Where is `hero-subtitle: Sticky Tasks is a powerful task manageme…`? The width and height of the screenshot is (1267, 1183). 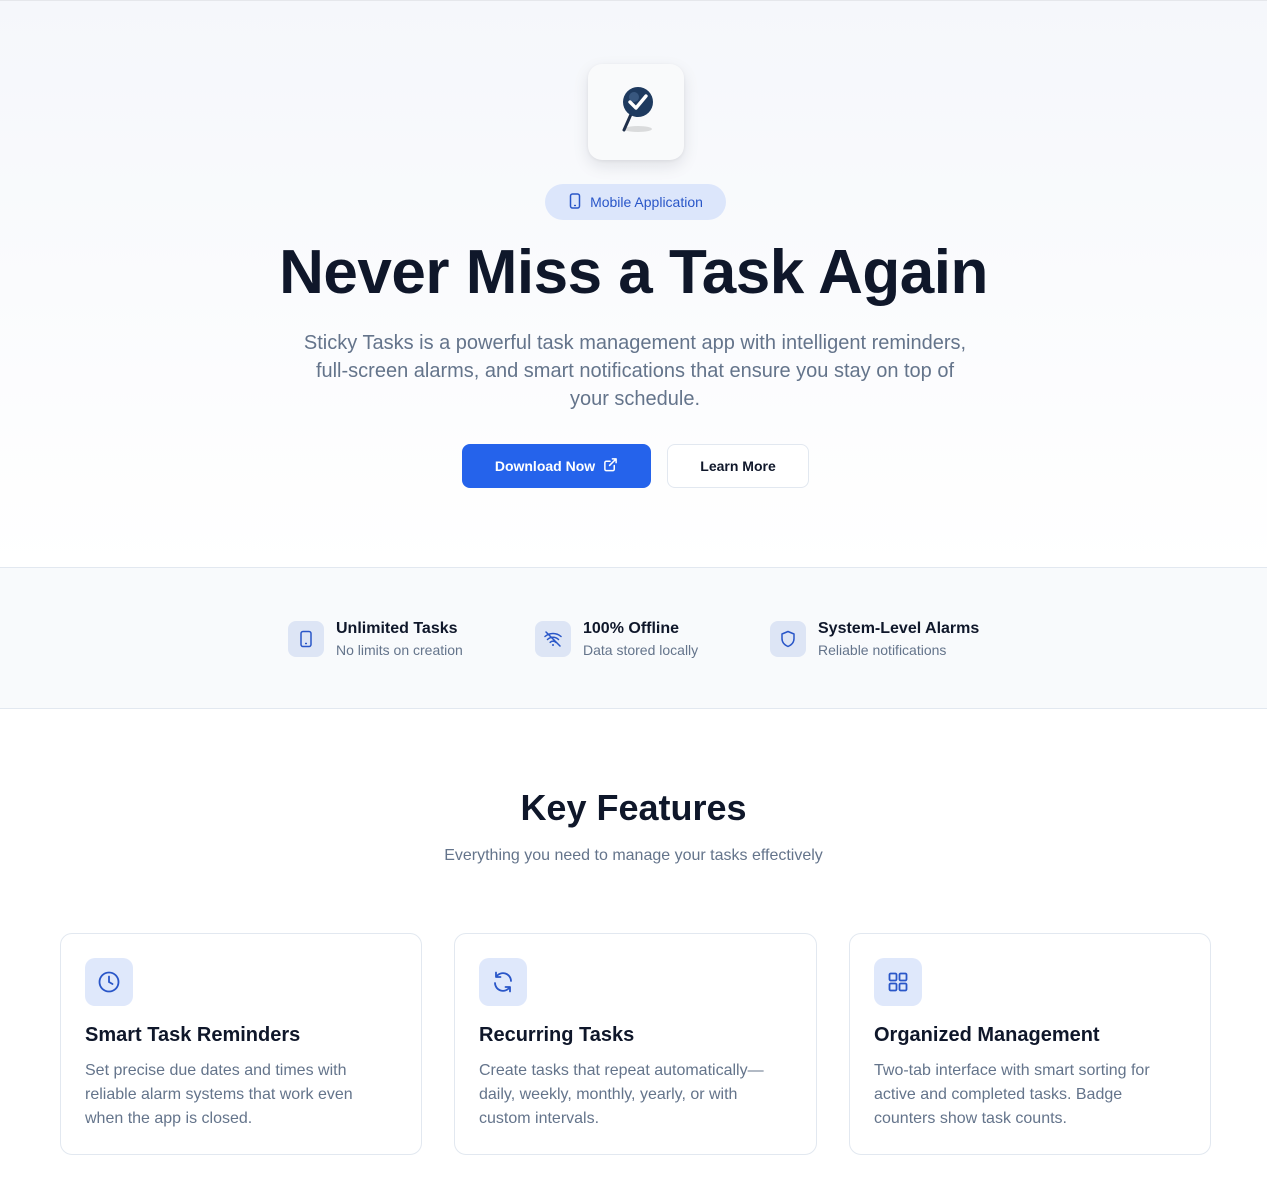 hero-subtitle: Sticky Tasks is a powerful task manageme… is located at coordinates (635, 371).